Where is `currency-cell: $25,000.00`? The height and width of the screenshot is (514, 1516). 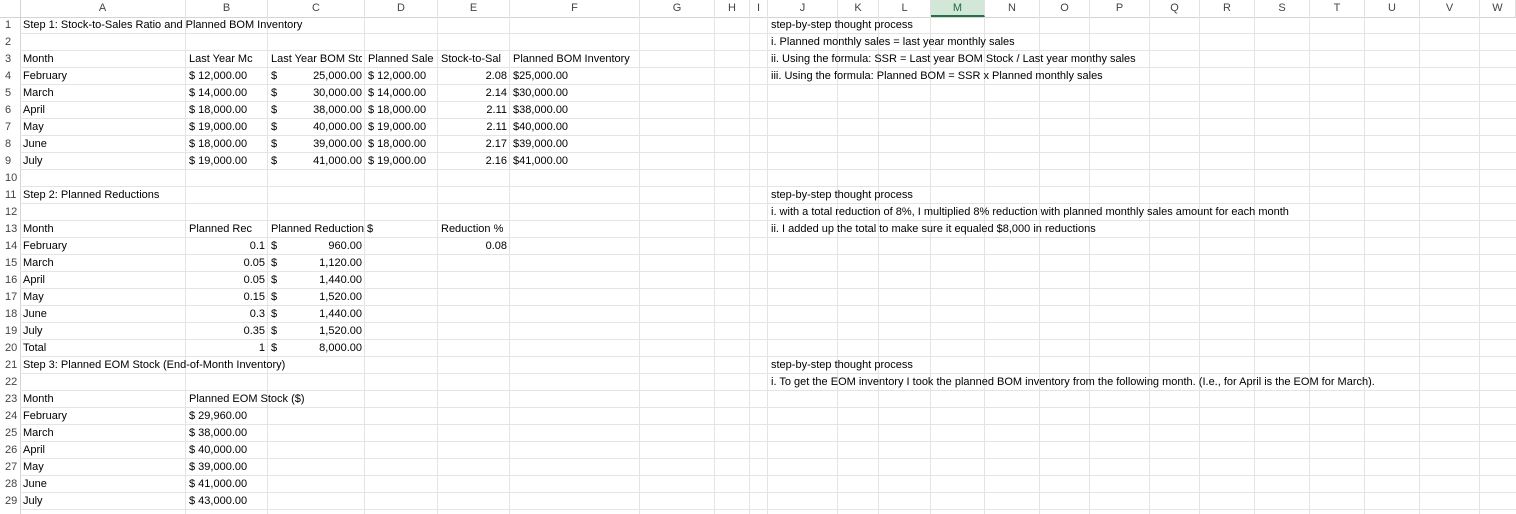 currency-cell: $25,000.00 is located at coordinates (575, 76).